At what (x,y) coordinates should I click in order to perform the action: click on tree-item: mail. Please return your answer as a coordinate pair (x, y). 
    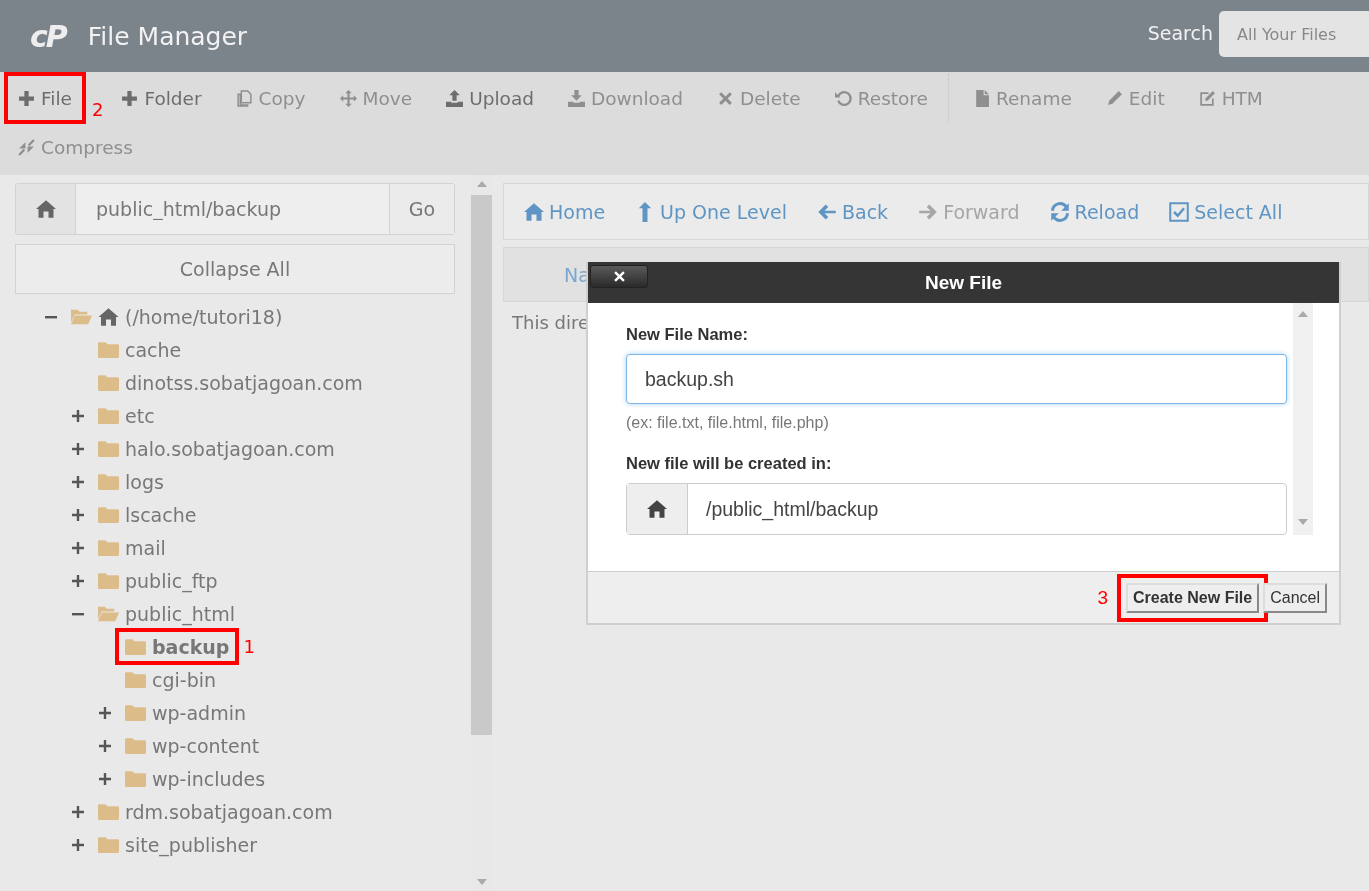
    Looking at the image, I should click on (132, 547).